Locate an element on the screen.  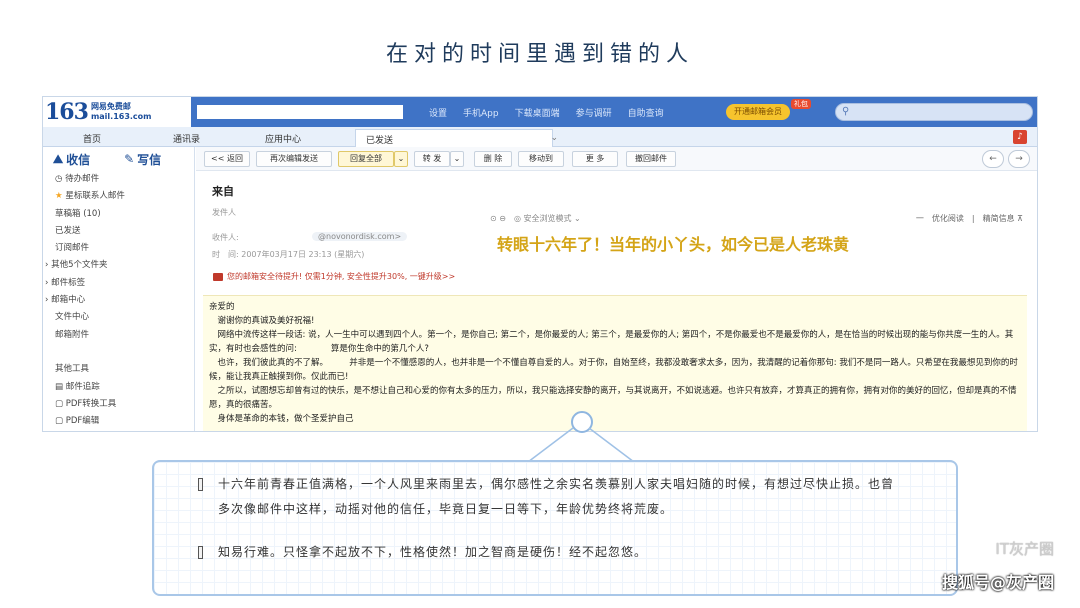
reading-options: 一 优化阅读 | 精简信息 ⊼ is located at coordinates (969, 218).